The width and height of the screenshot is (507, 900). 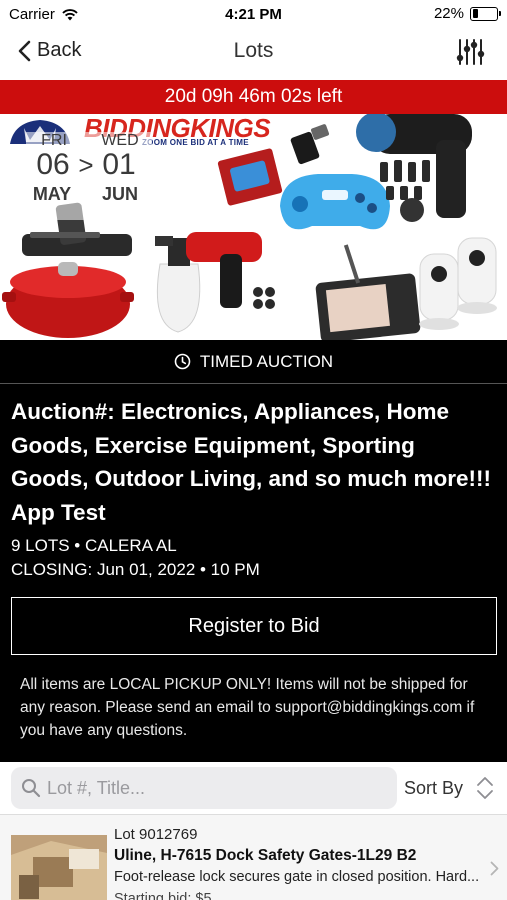 I want to click on dutch-oven-image, so click(x=68, y=300).